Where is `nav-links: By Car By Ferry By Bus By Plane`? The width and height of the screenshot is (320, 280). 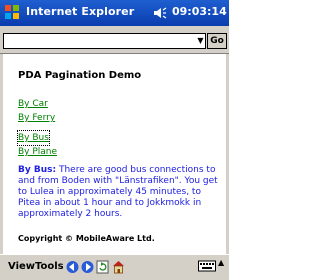 nav-links: By Car By Ferry By Bus By Plane is located at coordinates (37, 128).